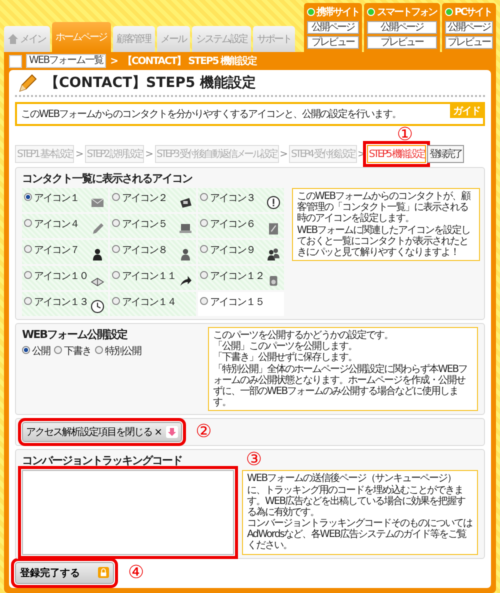 The image size is (500, 593). Describe the element at coordinates (237, 302) in the screenshot. I see `option-label: アイコン１５` at that location.